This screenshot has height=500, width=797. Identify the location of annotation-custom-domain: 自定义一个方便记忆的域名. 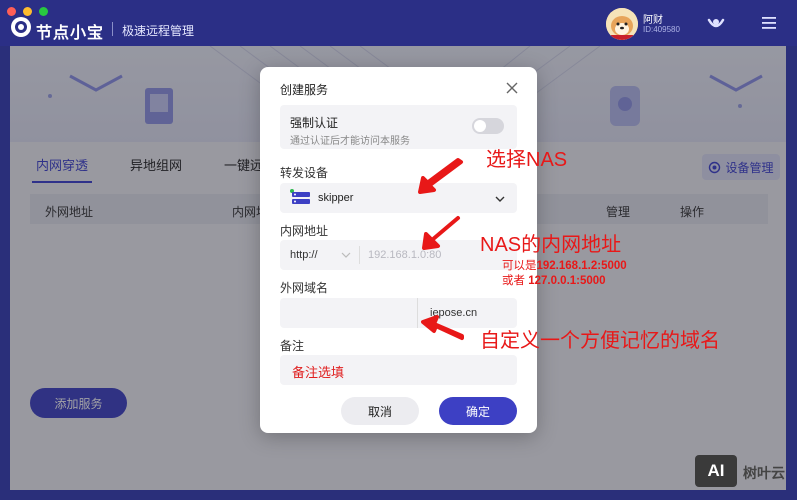
(600, 341).